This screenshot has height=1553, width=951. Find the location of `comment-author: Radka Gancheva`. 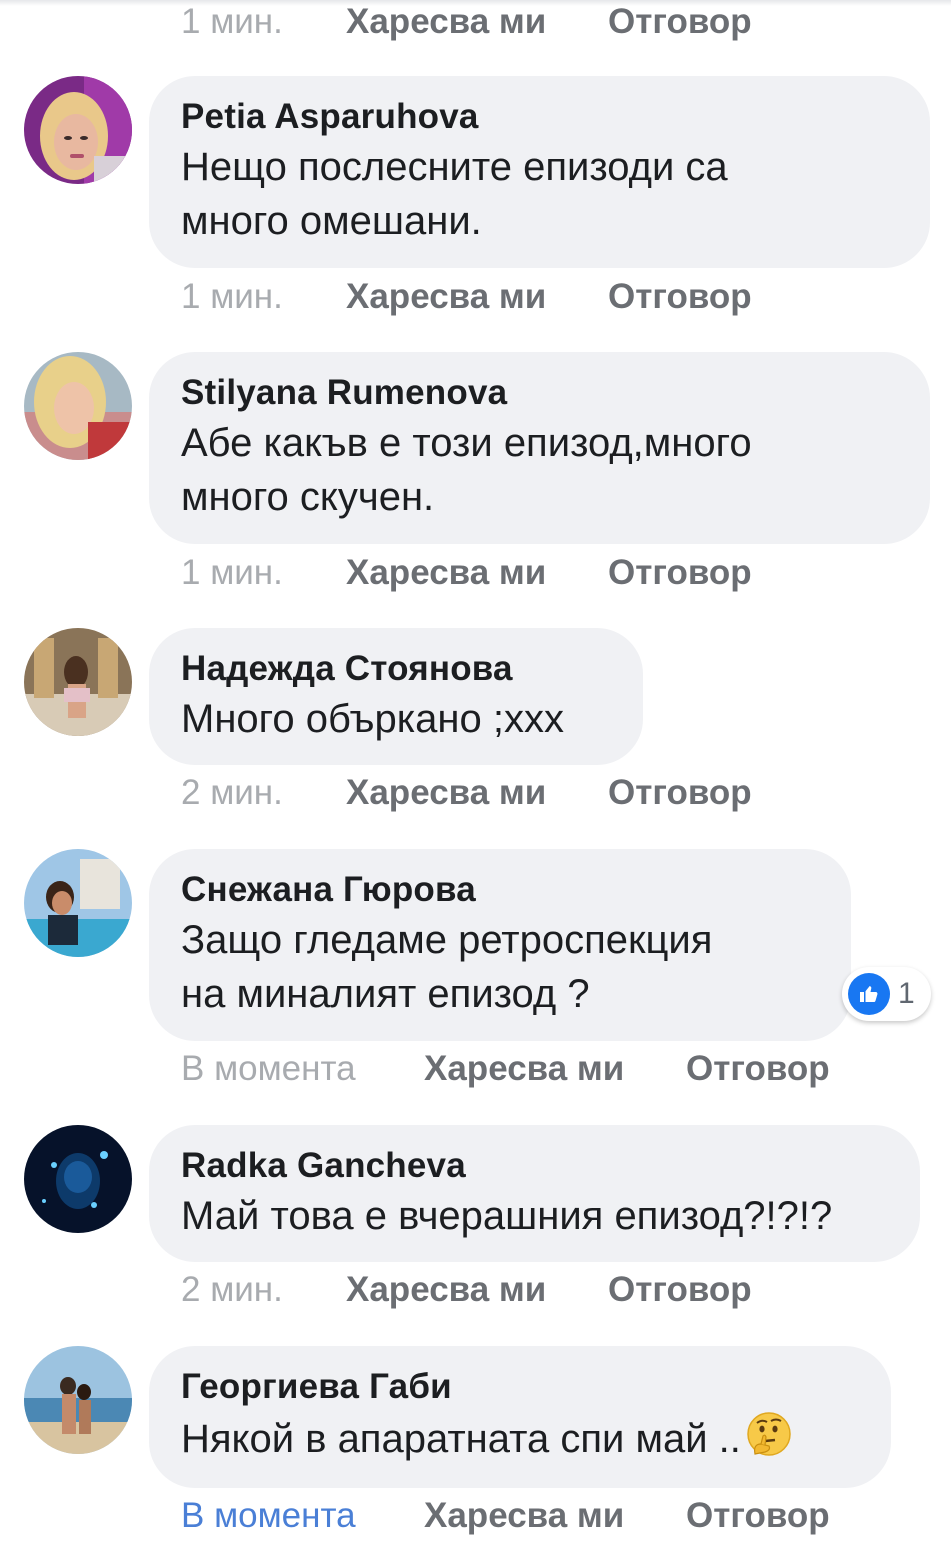

comment-author: Radka Gancheva is located at coordinates (534, 1166).